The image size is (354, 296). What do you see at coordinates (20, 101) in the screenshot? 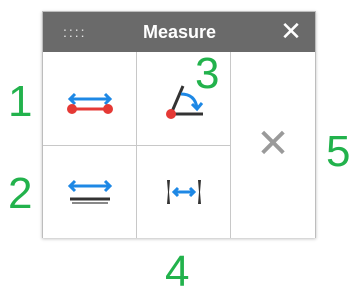
I see `callout-1: 1` at bounding box center [20, 101].